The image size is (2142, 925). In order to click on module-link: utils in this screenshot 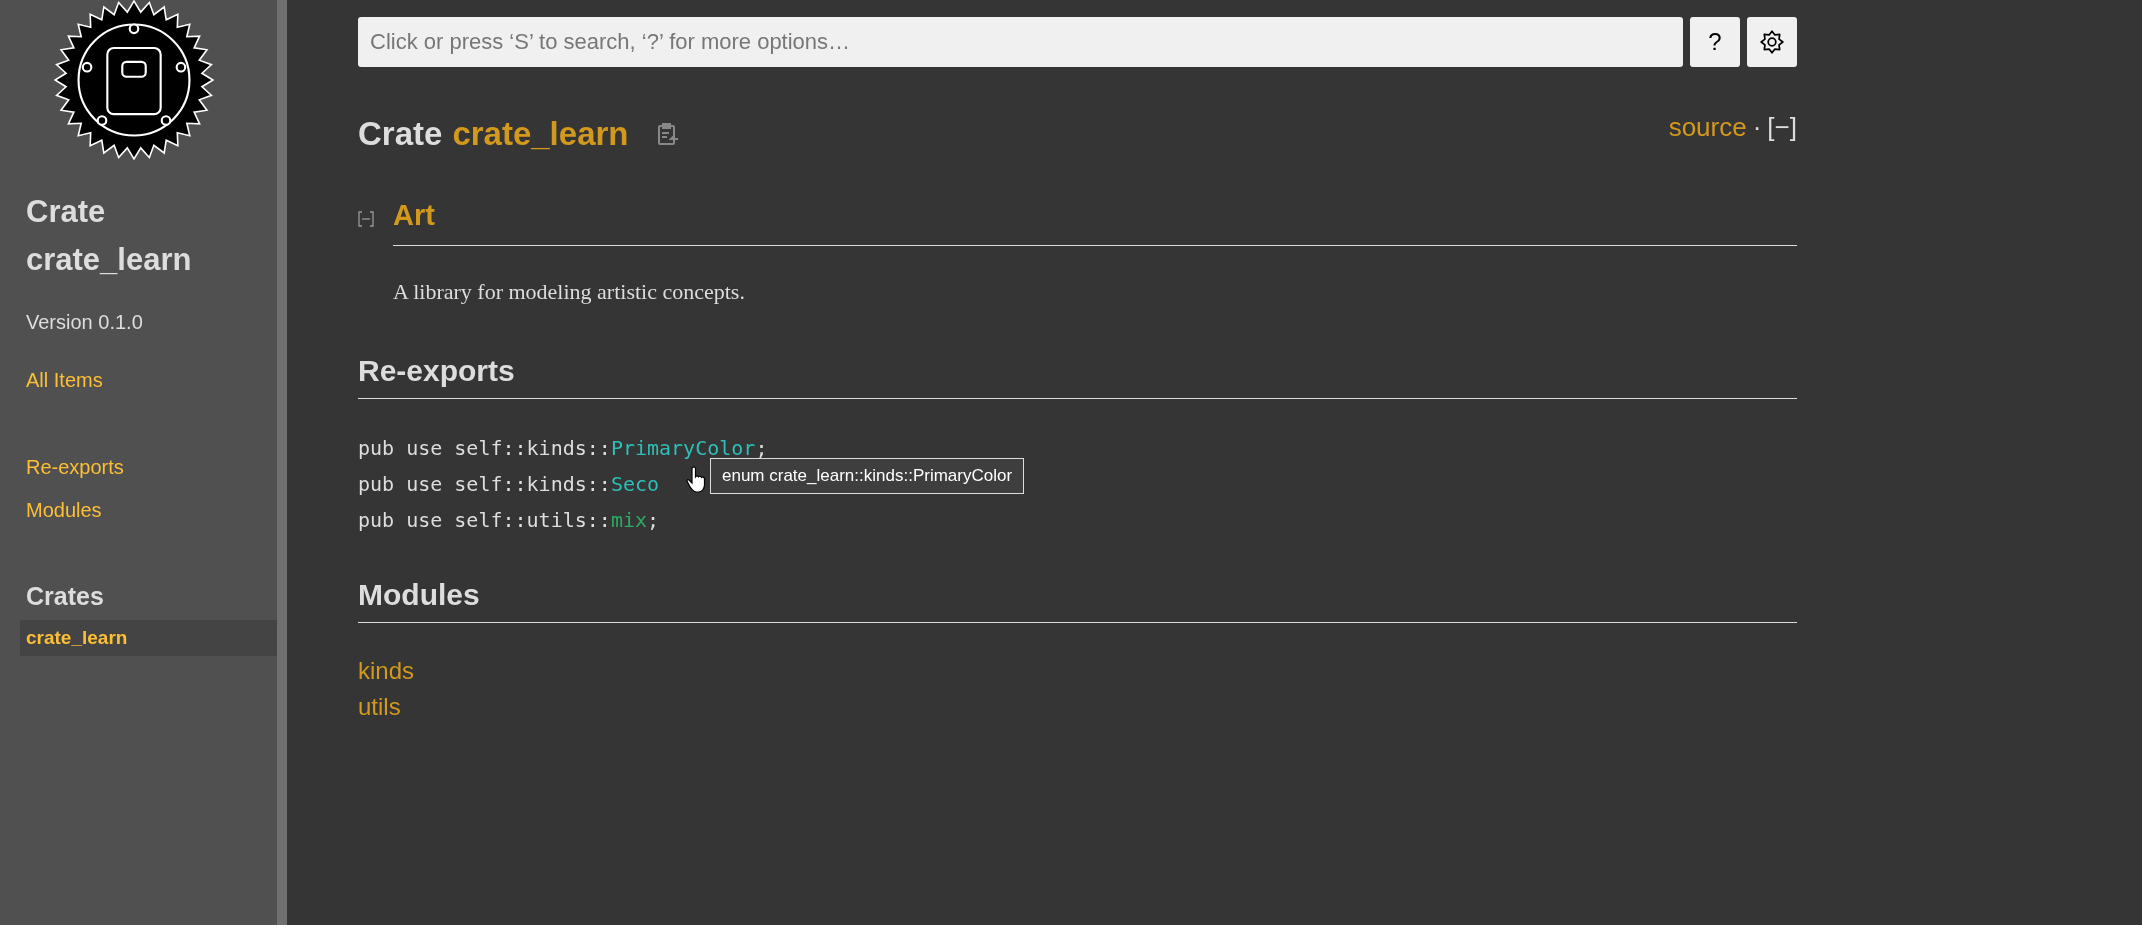, I will do `click(379, 707)`.